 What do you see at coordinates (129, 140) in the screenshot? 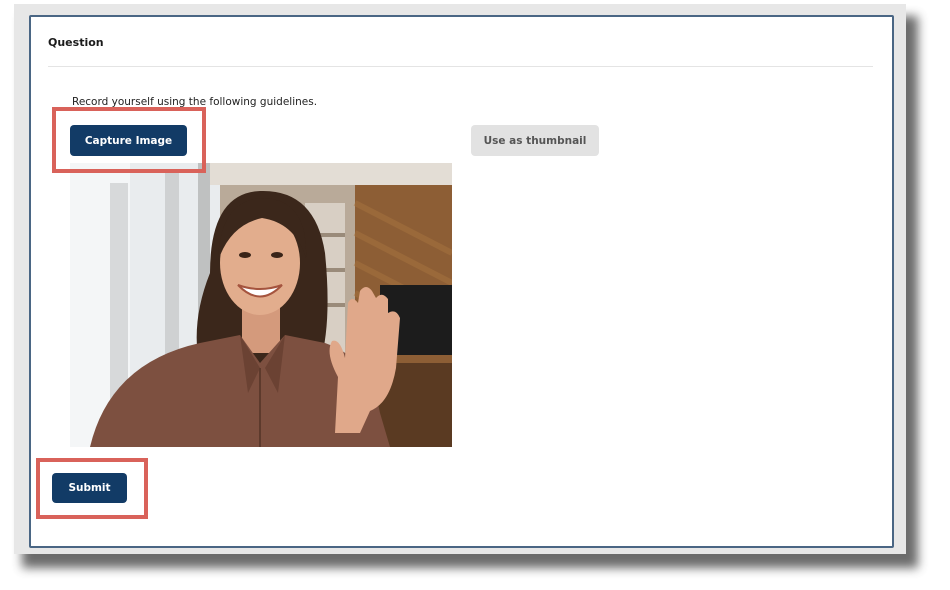
I see `capture-highlight-box` at bounding box center [129, 140].